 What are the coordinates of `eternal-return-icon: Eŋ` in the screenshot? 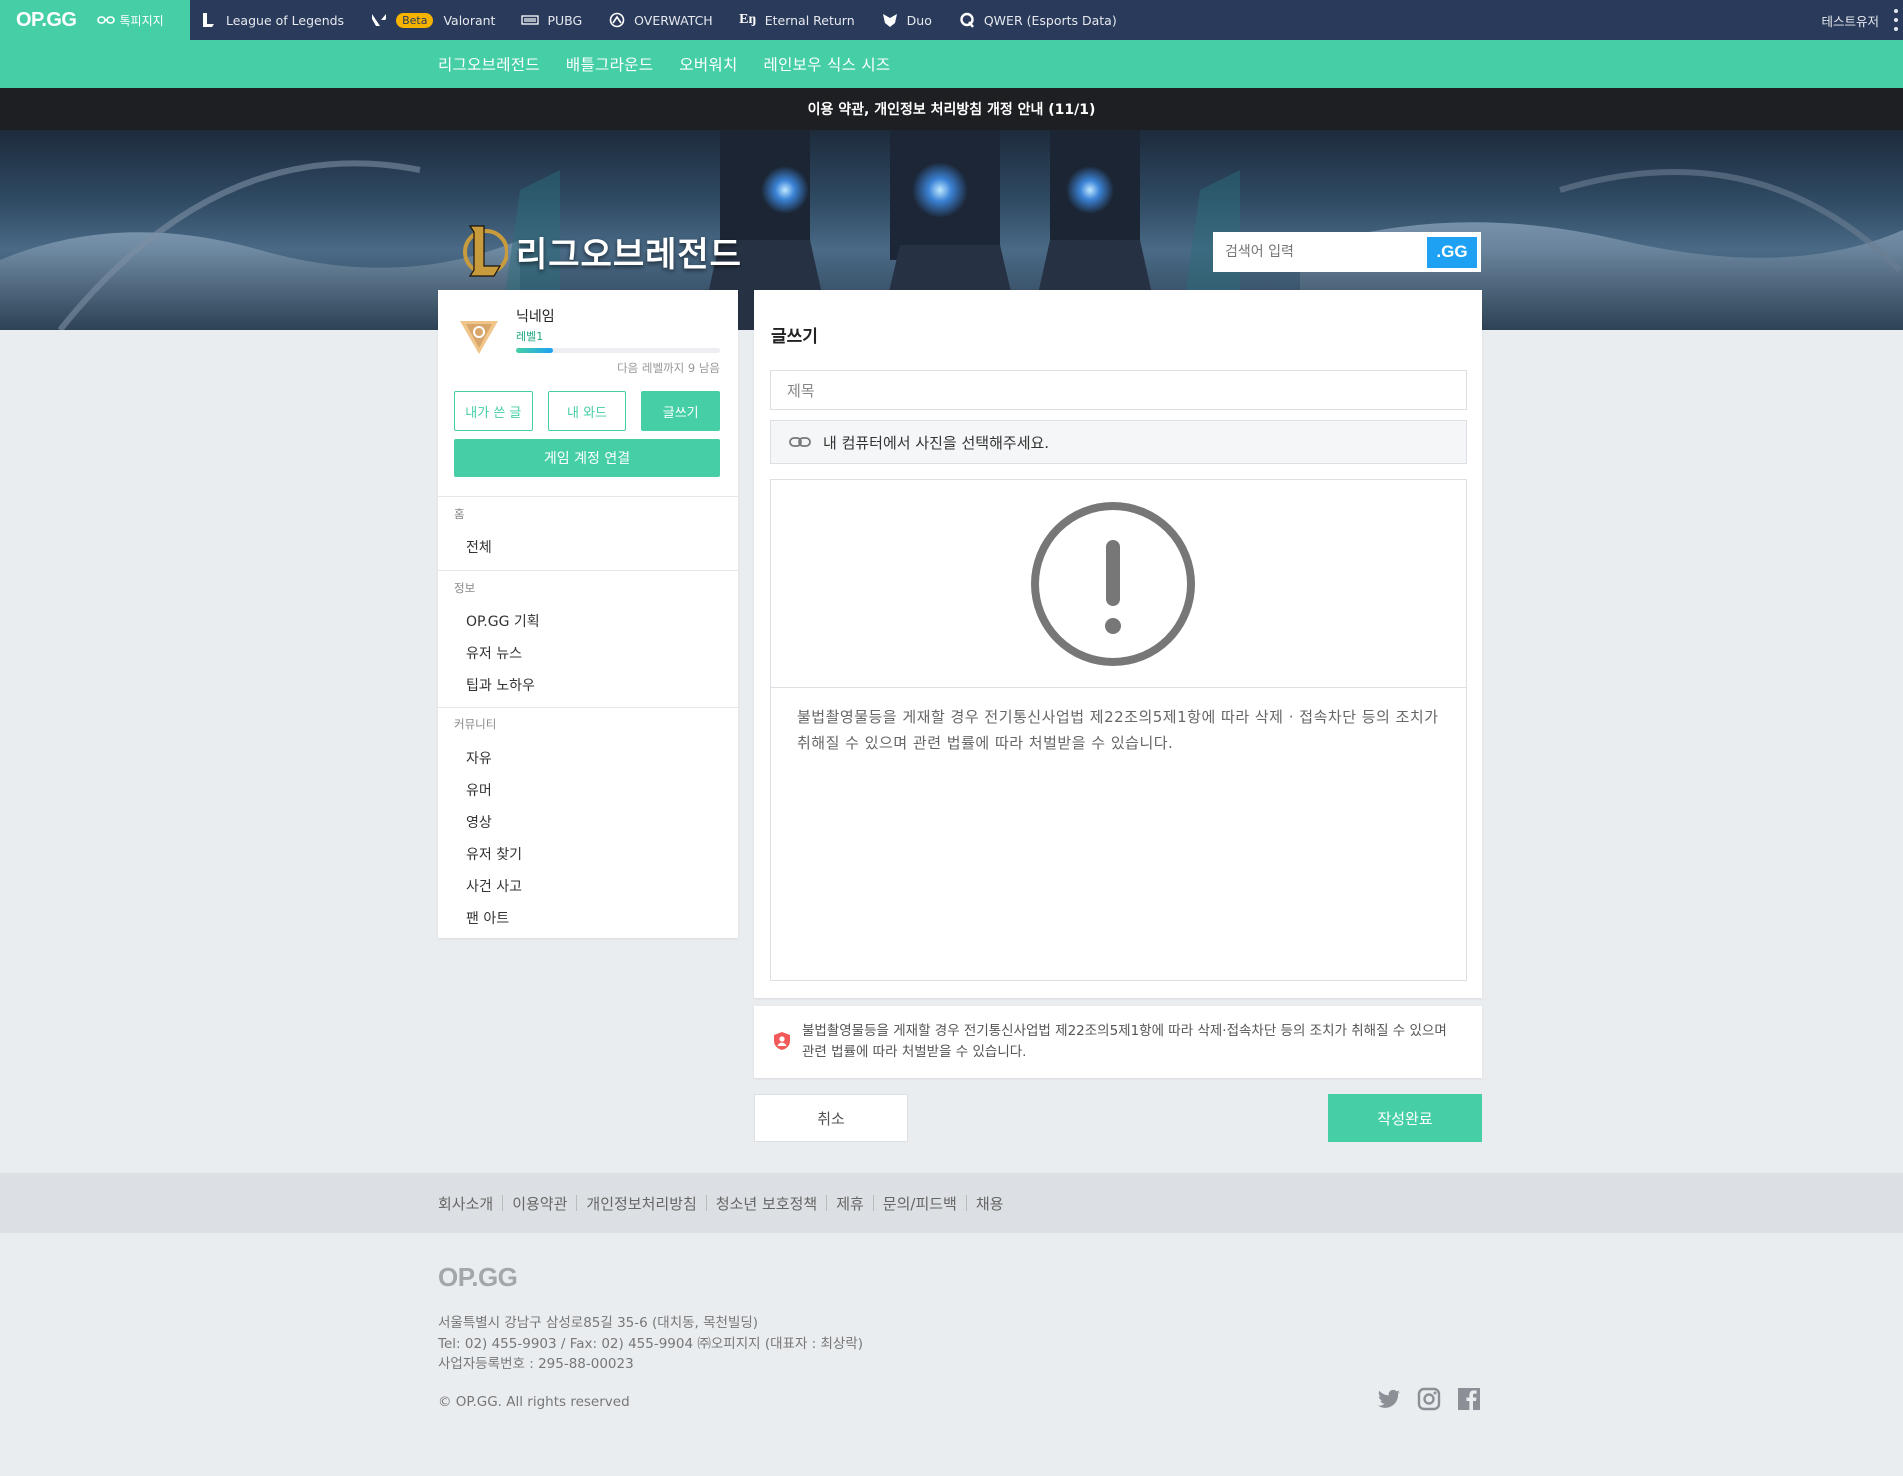 It's located at (748, 19).